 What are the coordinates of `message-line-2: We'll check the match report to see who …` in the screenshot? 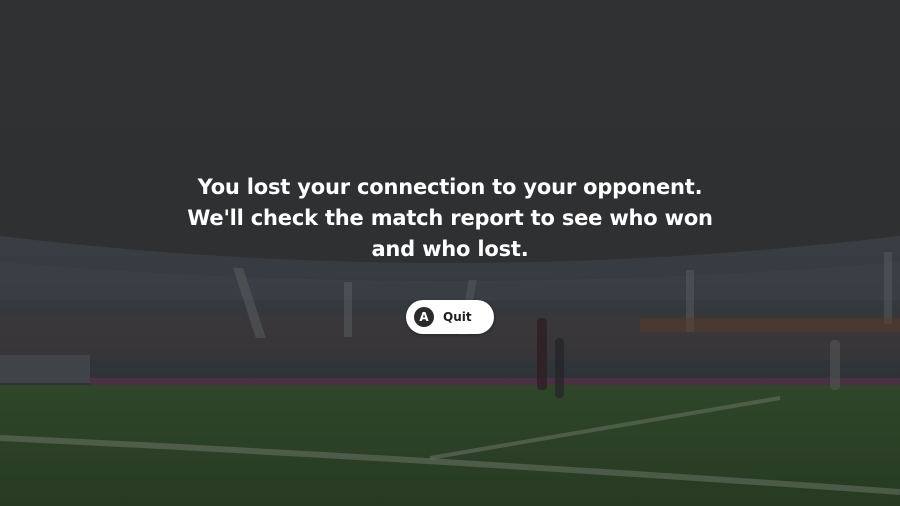 It's located at (450, 218).